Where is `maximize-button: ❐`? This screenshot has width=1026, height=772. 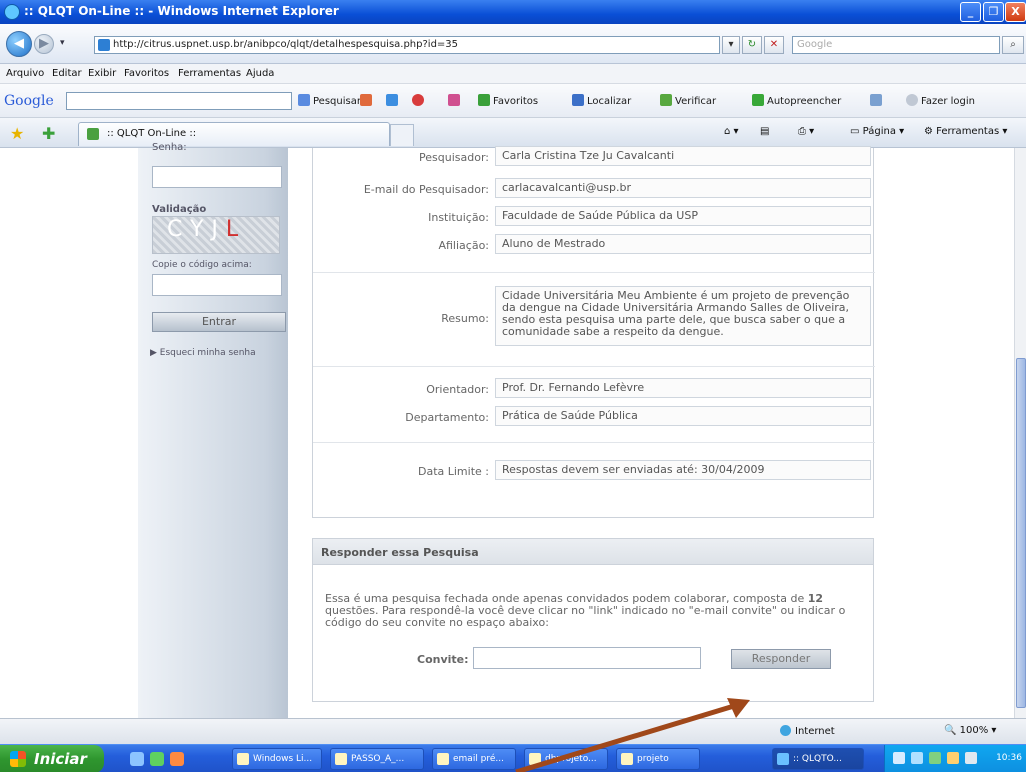
maximize-button: ❐ is located at coordinates (993, 12).